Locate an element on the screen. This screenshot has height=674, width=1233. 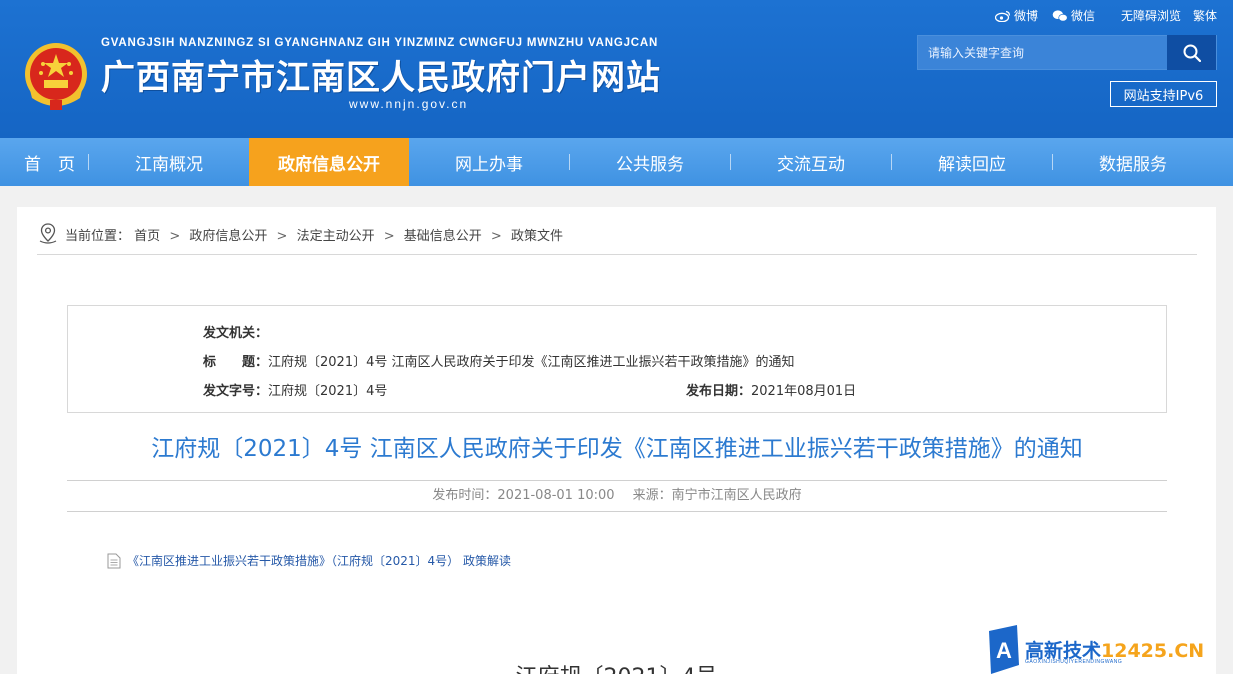
nav-public-services: 公共服务 is located at coordinates (650, 162).